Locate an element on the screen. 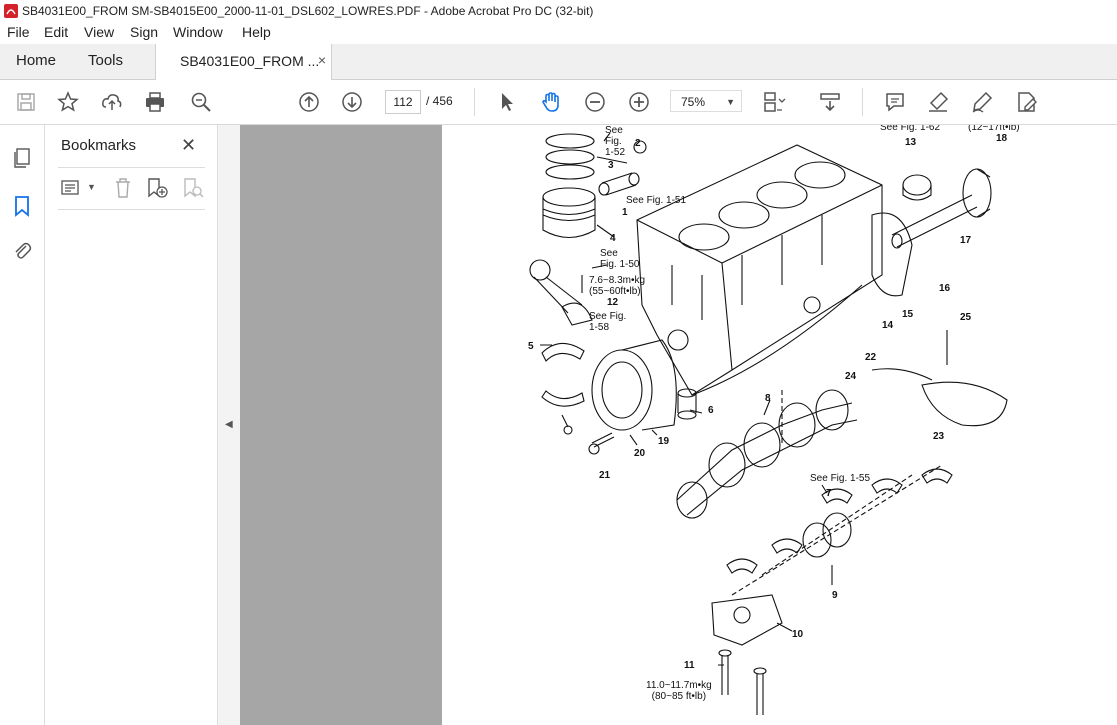 The height and width of the screenshot is (725, 1117). zoom-out-icon is located at coordinates (595, 102).